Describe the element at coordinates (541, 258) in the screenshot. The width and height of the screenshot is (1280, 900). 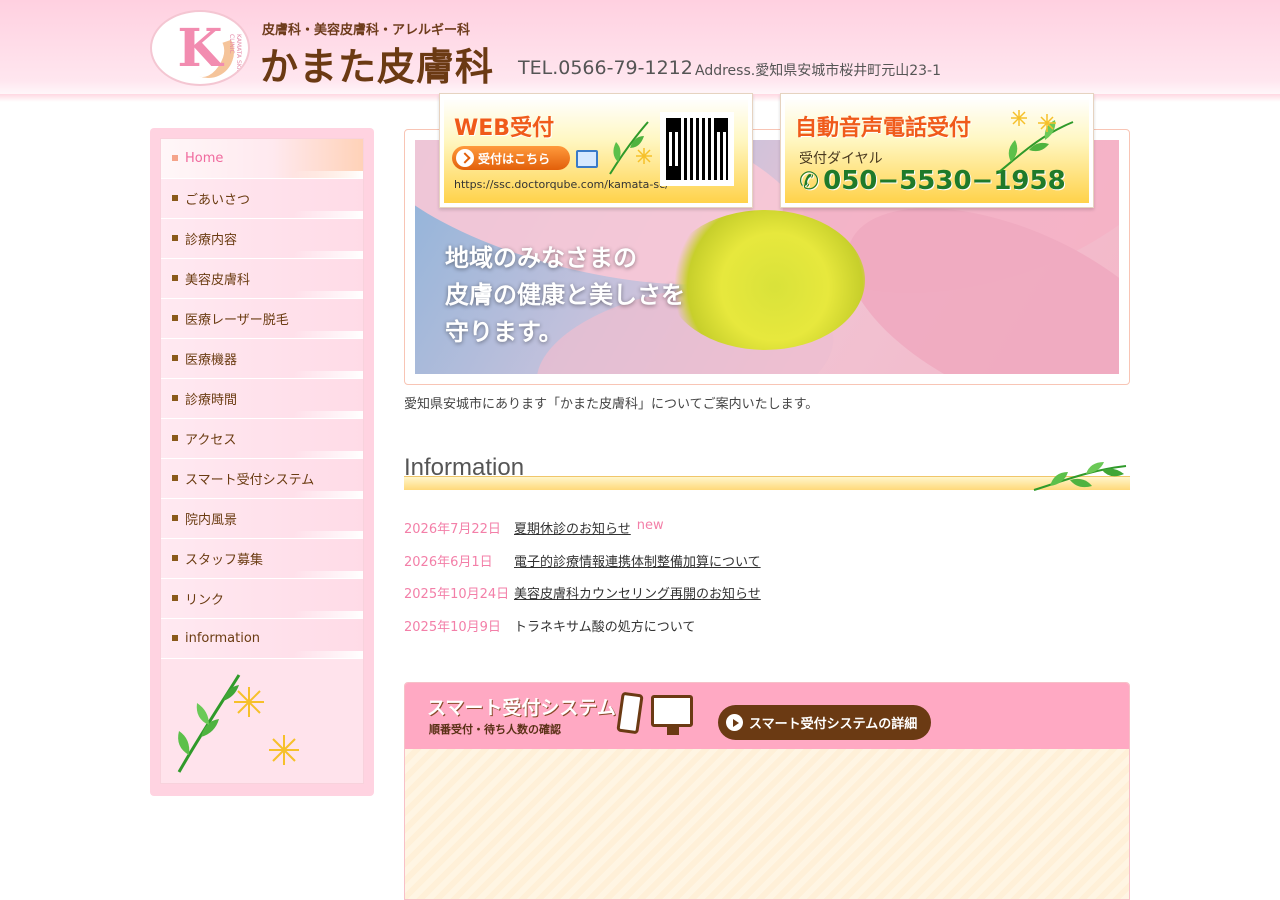
I see `hero-line: 地域のみなさまの` at that location.